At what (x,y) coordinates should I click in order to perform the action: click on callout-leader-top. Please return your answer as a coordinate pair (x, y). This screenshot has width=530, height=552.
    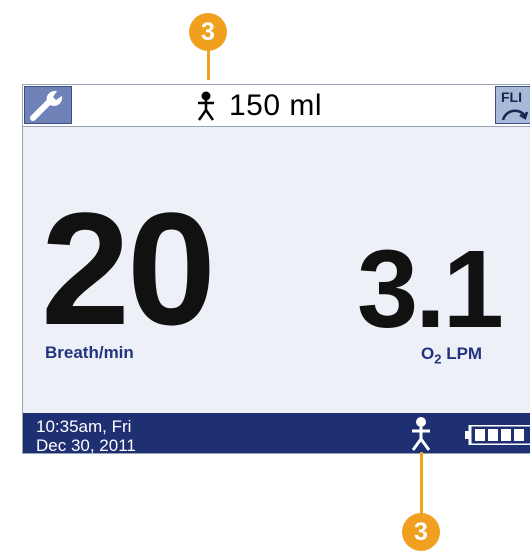
    Looking at the image, I should click on (208, 64).